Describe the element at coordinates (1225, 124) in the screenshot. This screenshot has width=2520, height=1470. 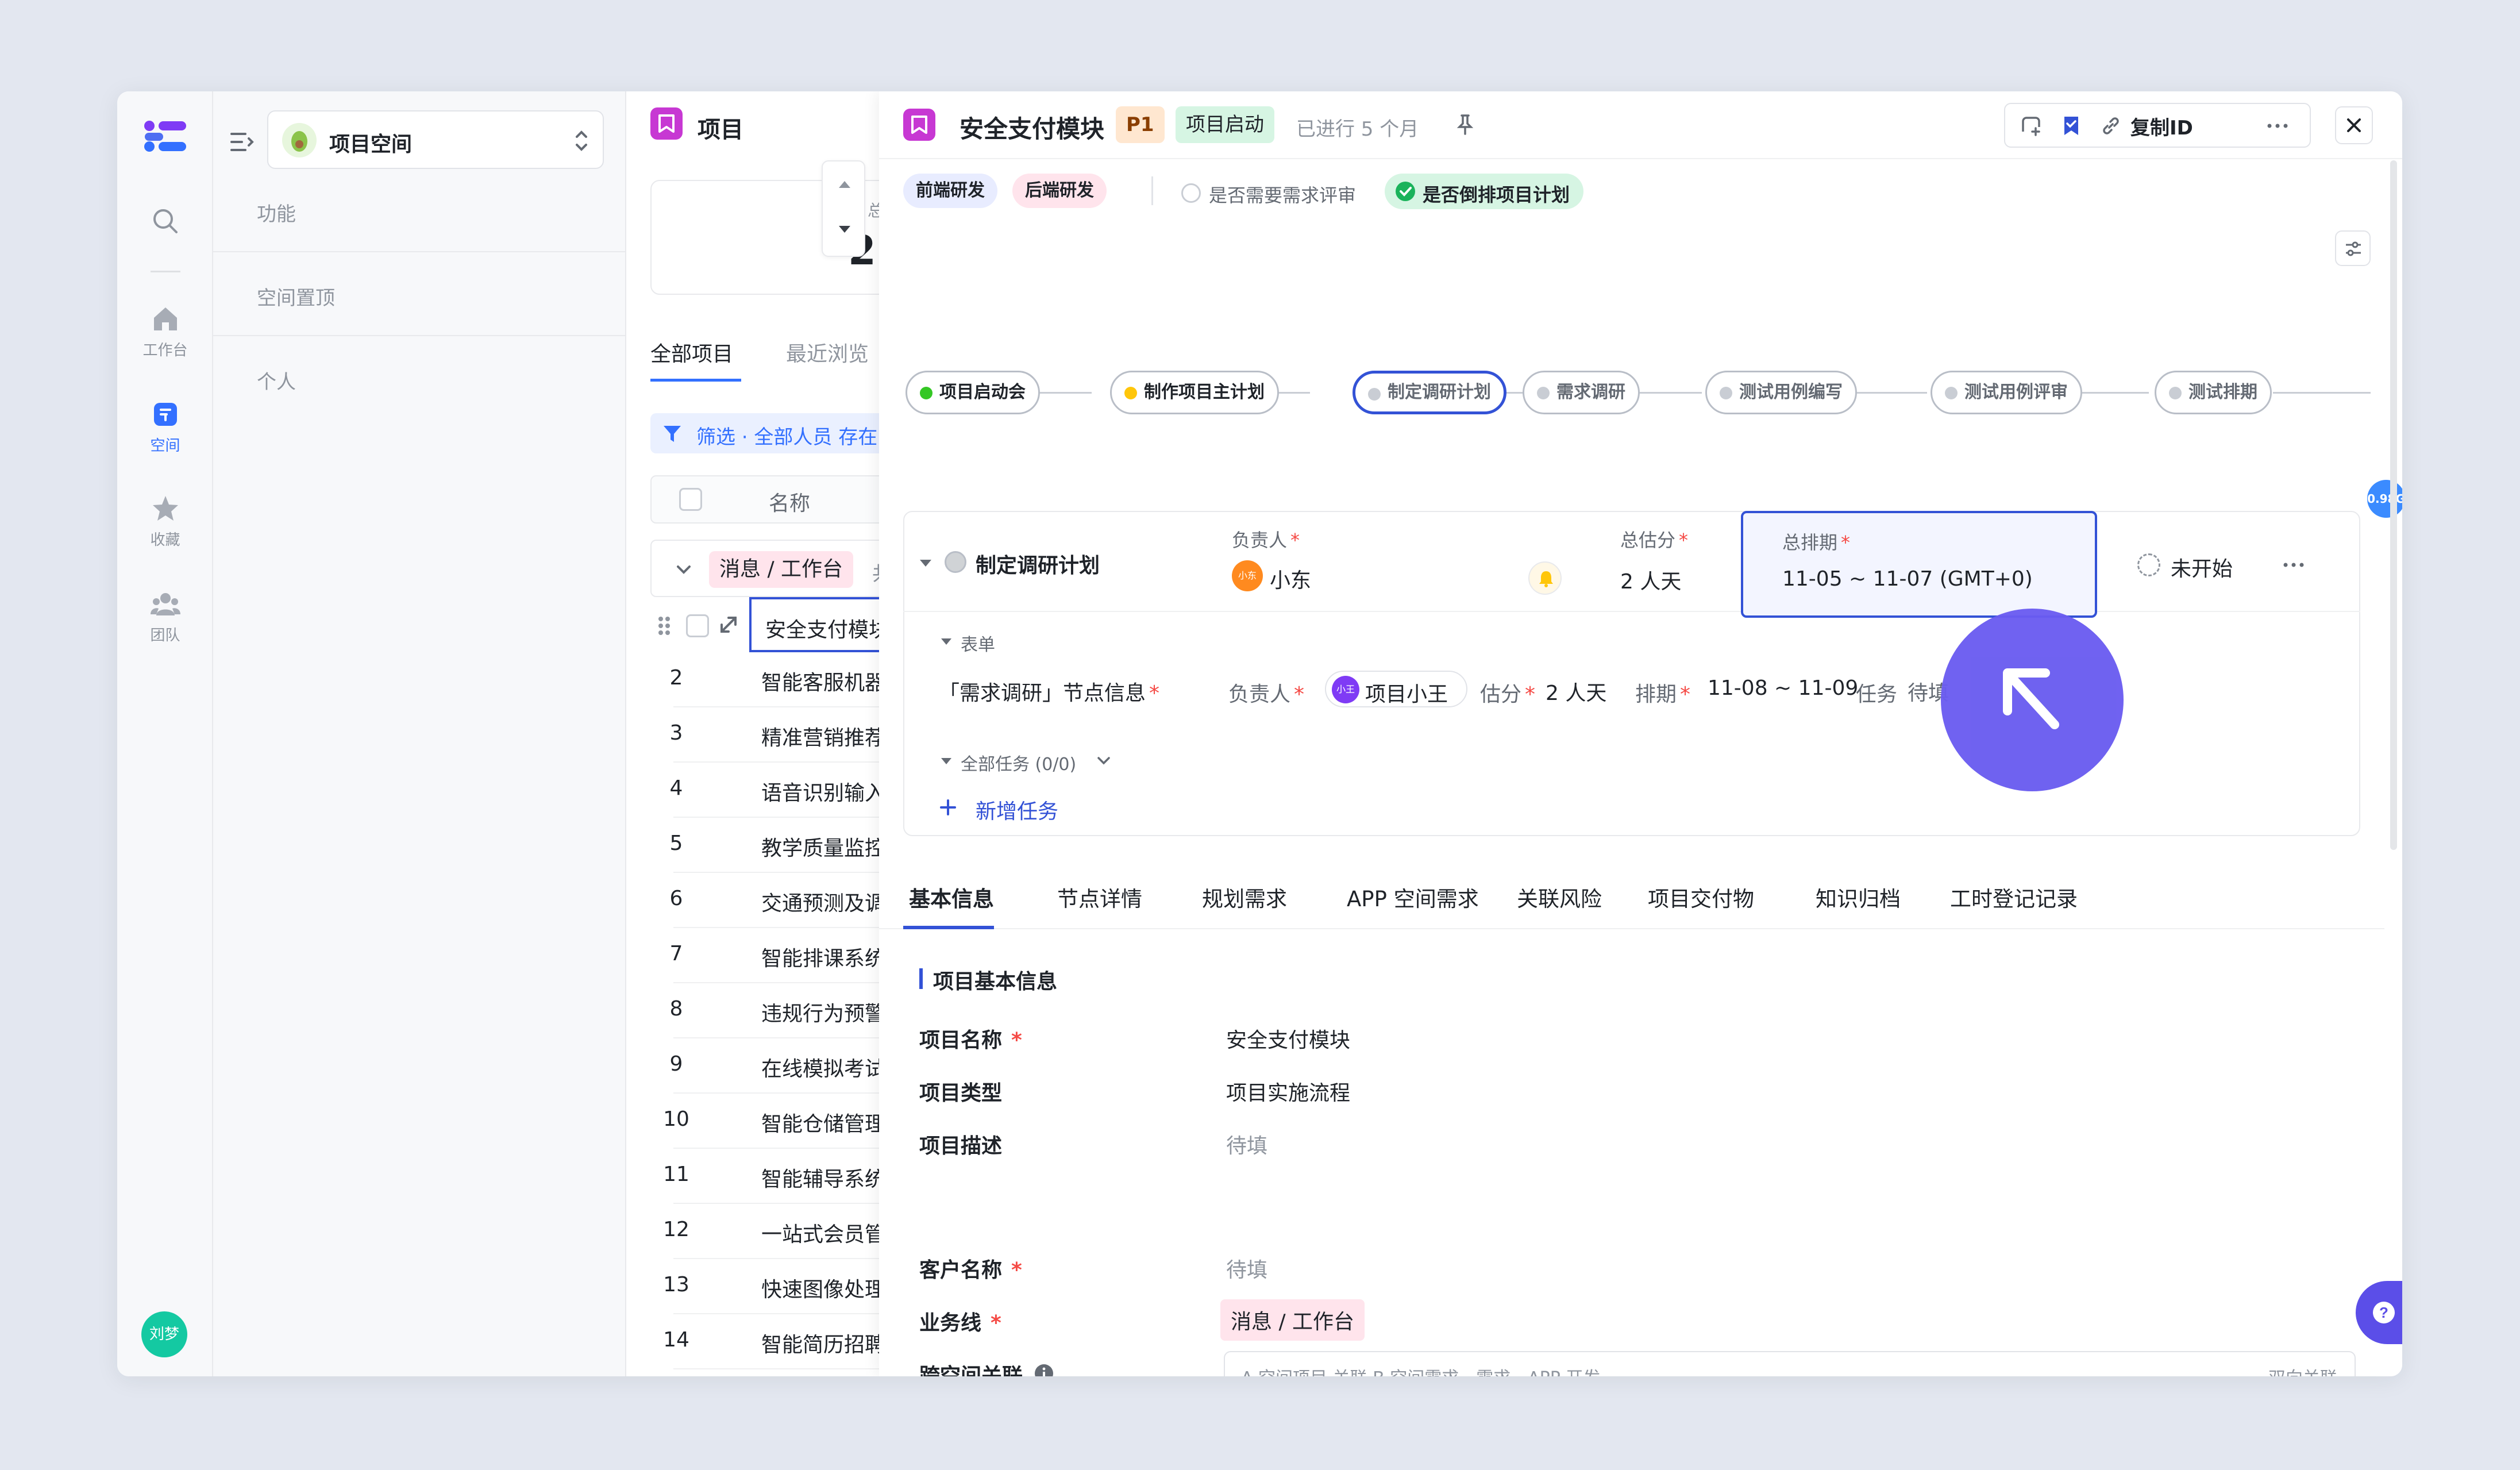
I see `stage-badge: 项目启动` at that location.